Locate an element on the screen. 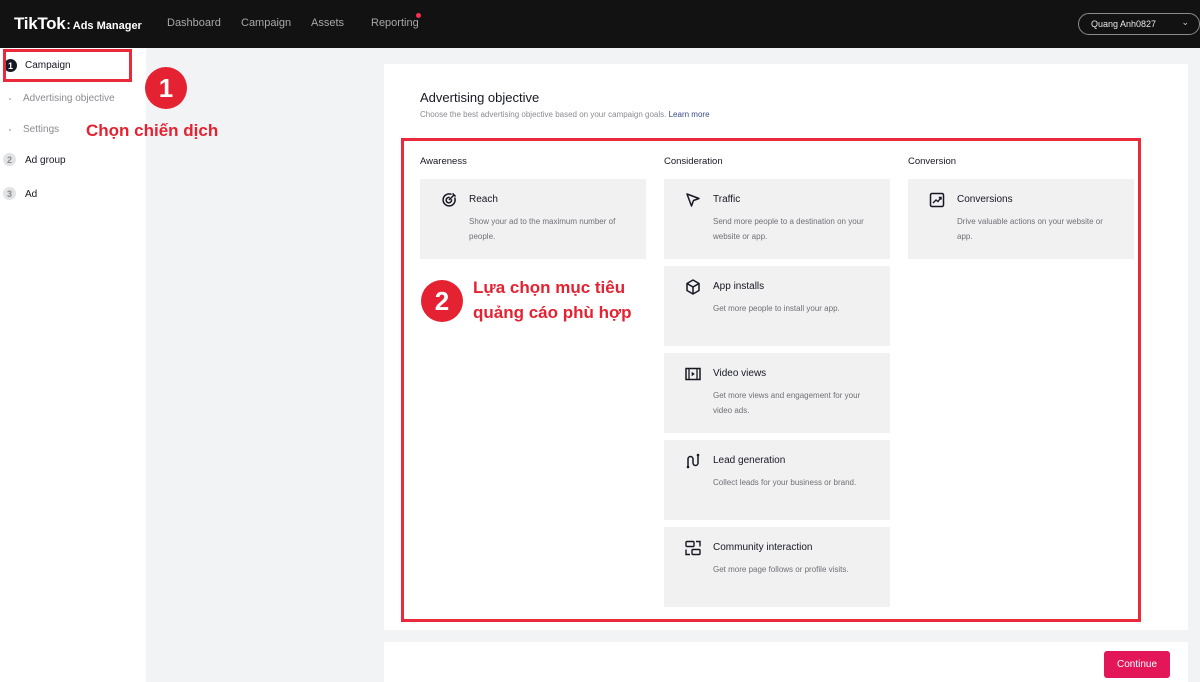 The height and width of the screenshot is (682, 1200). annotation-badge-1: 1 is located at coordinates (166, 88).